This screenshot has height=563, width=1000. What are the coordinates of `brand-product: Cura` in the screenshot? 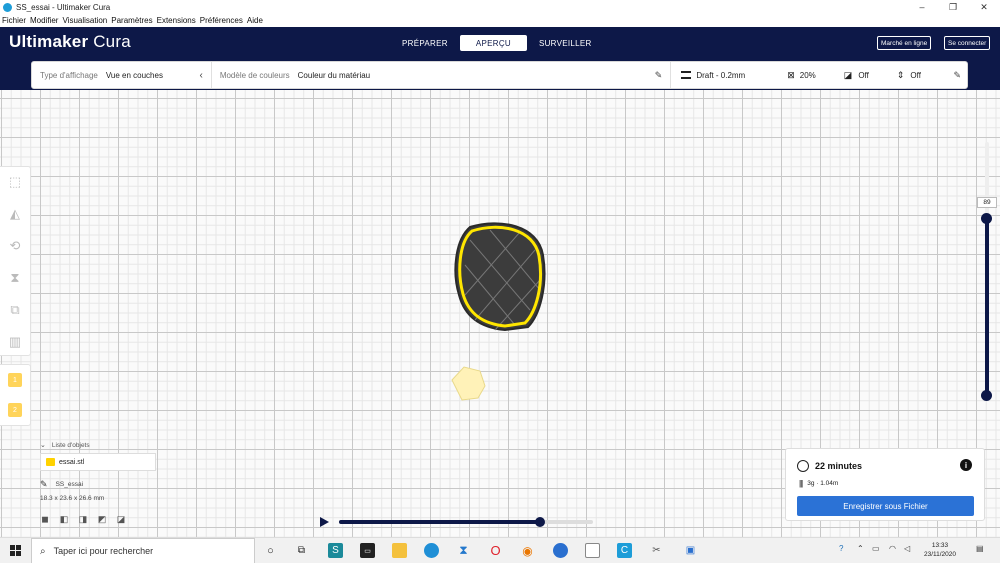 It's located at (109, 41).